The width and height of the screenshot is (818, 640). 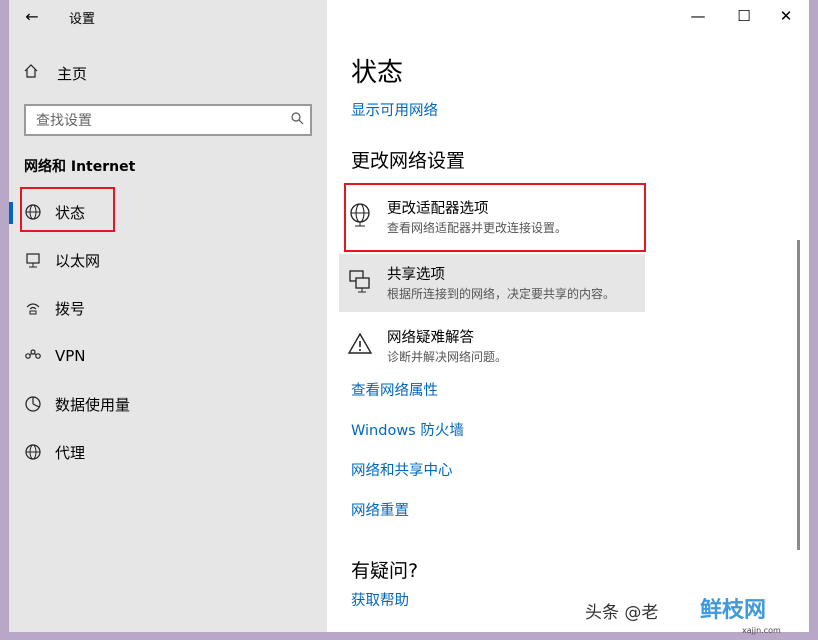 I want to click on back-button: ←, so click(x=32, y=16).